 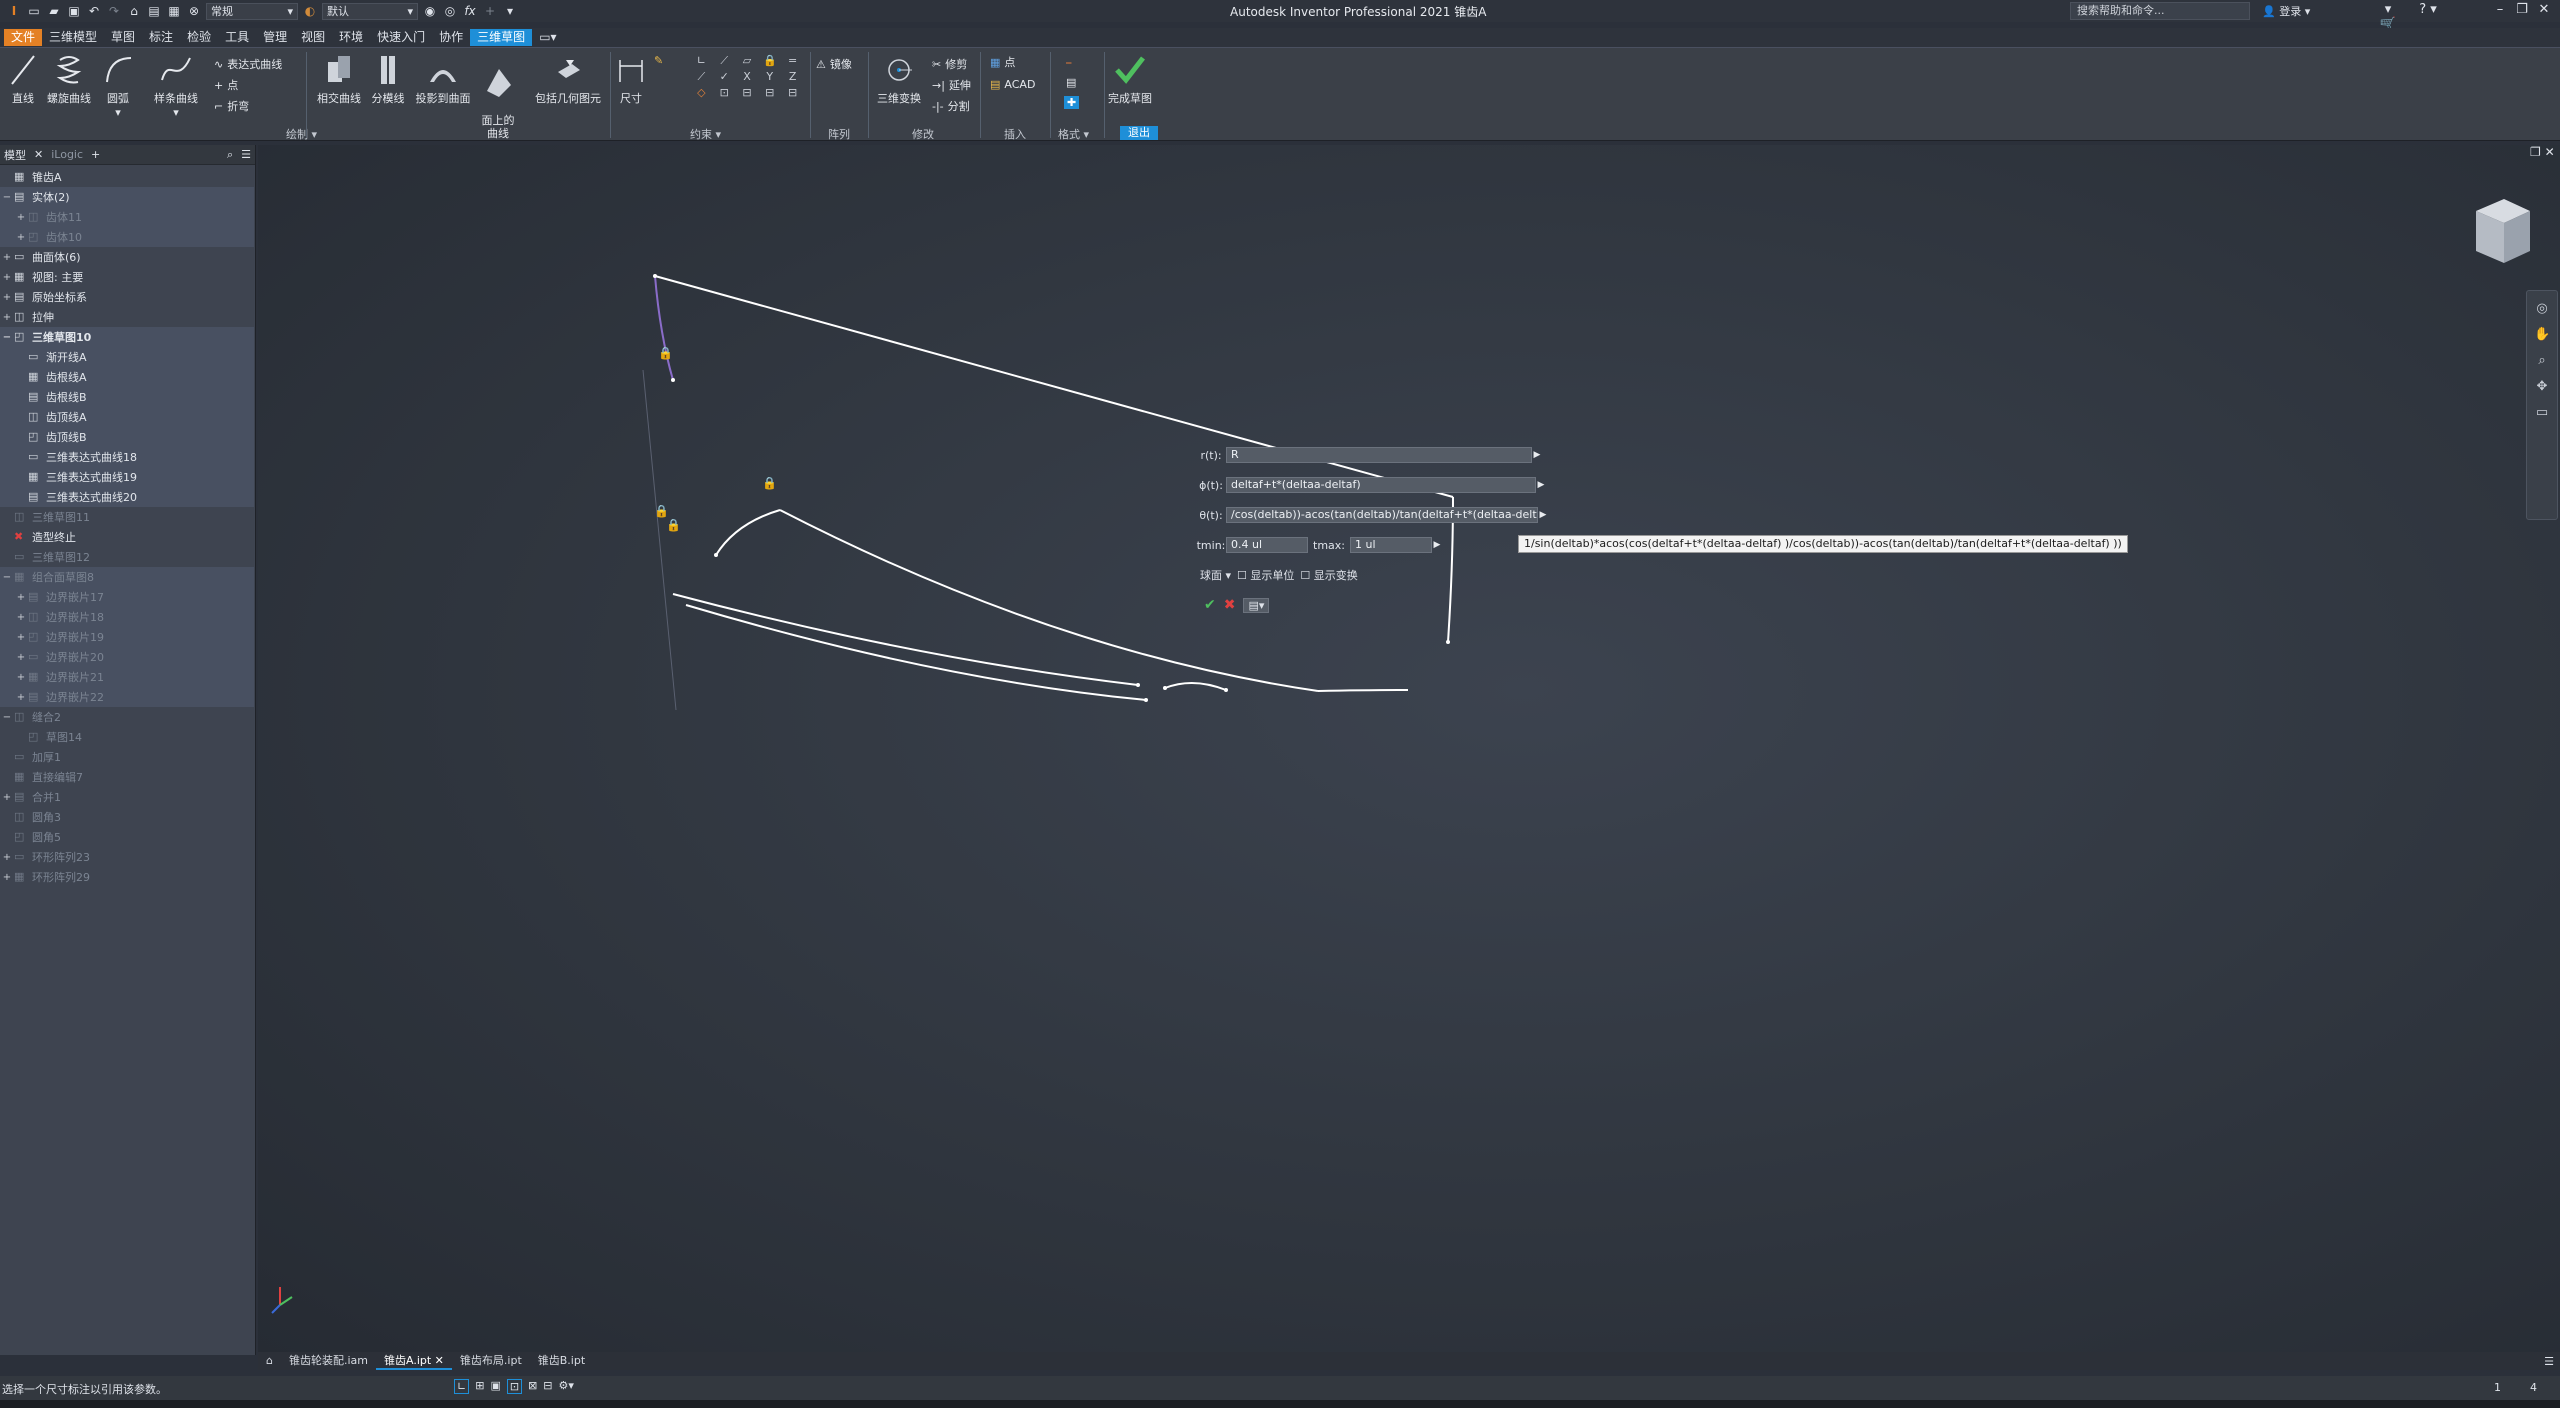 What do you see at coordinates (1210, 605) in the screenshot?
I see `ok-button: ✔` at bounding box center [1210, 605].